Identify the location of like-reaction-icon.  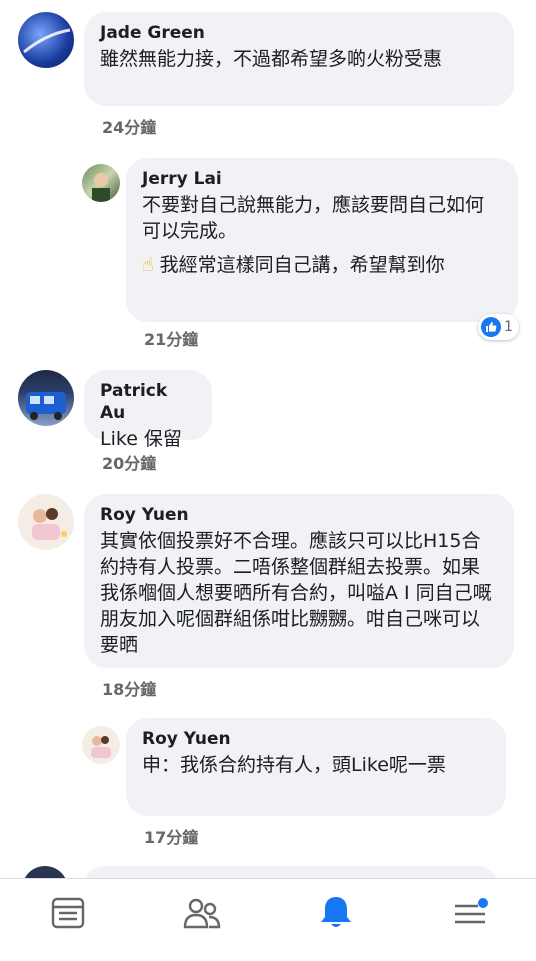
(491, 327).